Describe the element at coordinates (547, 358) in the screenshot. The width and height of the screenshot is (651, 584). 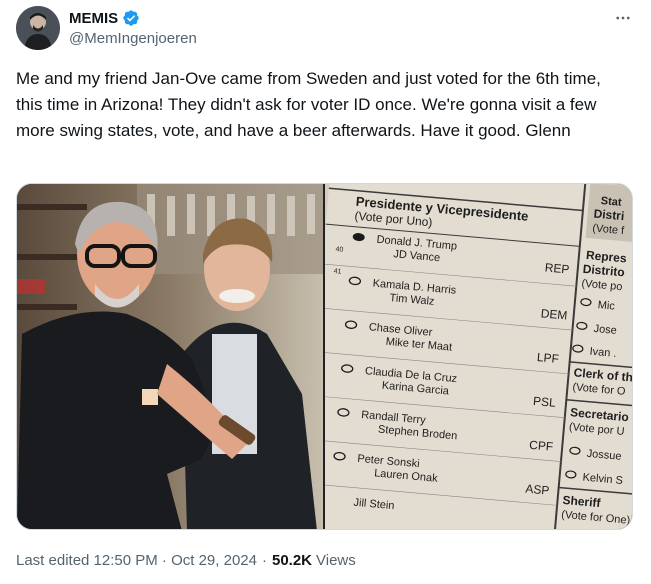
I see `svg-text: LPF` at that location.